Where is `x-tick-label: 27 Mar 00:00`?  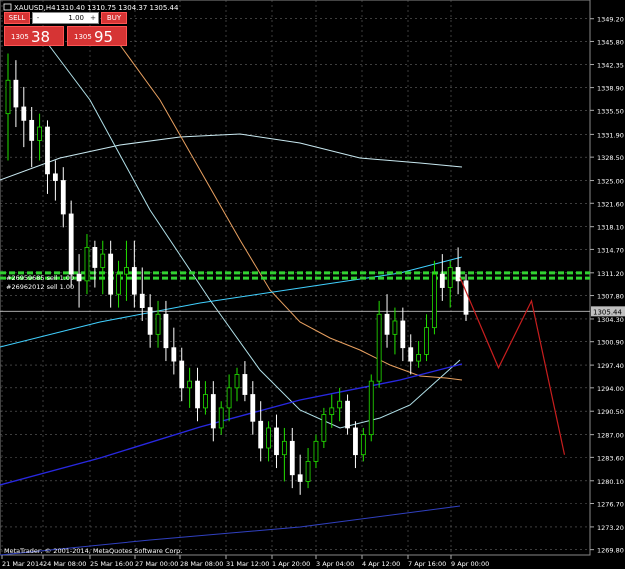 x-tick-label: 27 Mar 00:00 is located at coordinates (156, 564).